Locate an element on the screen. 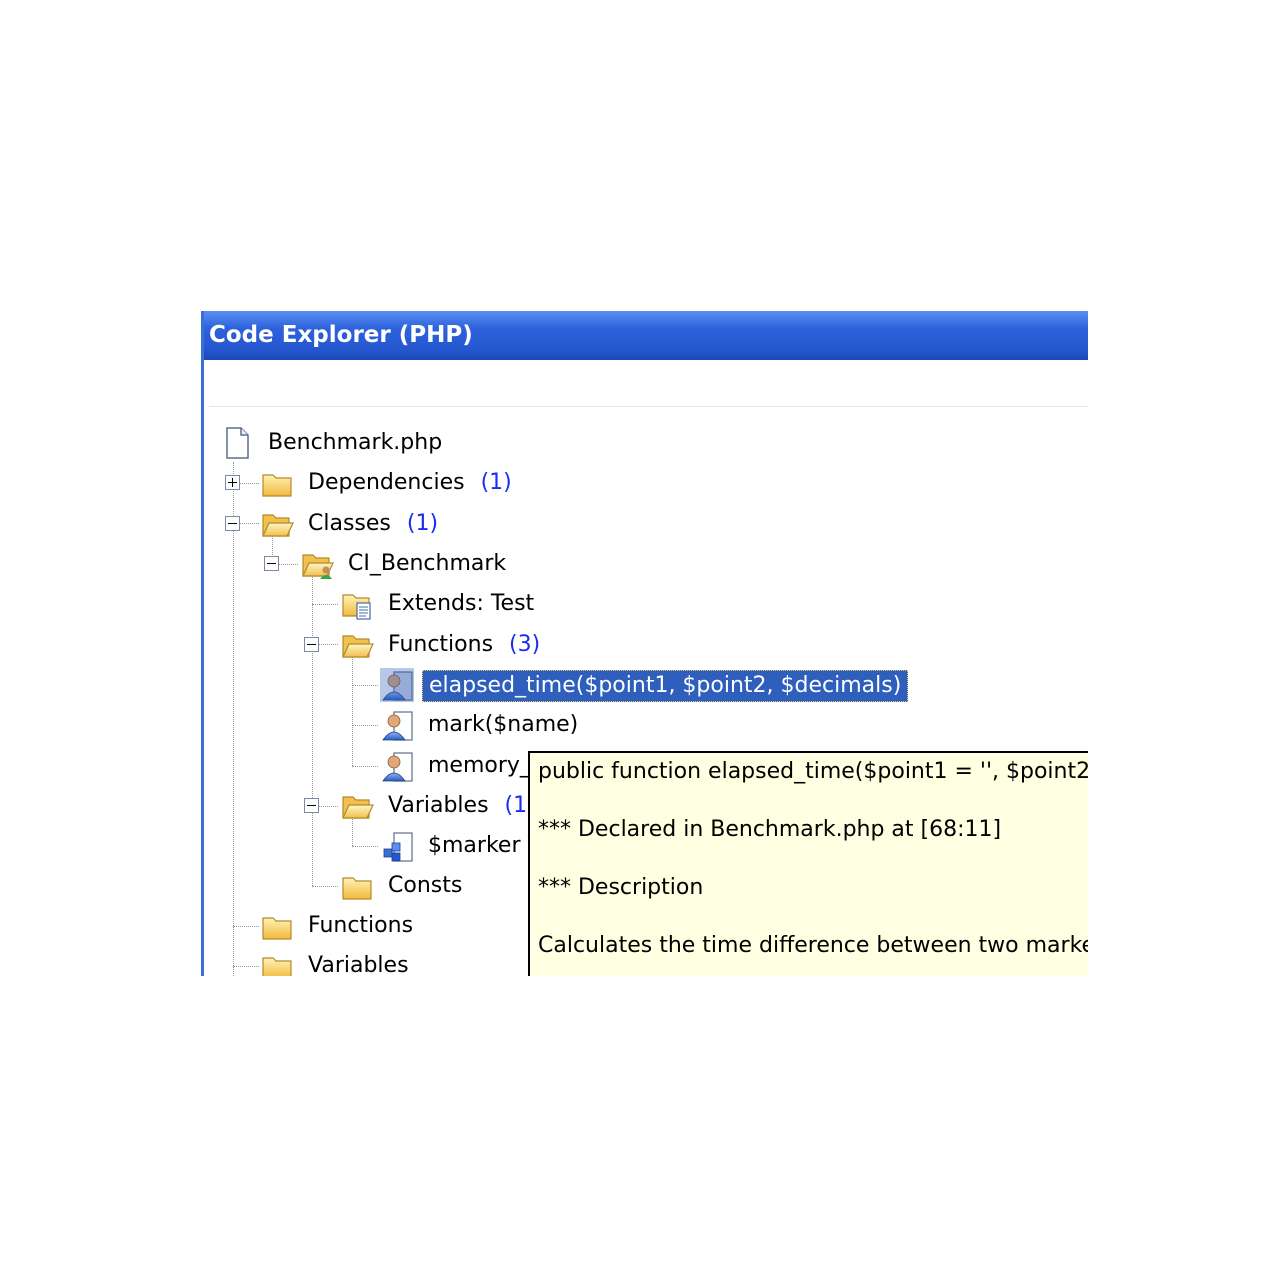 This screenshot has height=1280, width=1280. file-icon is located at coordinates (237, 443).